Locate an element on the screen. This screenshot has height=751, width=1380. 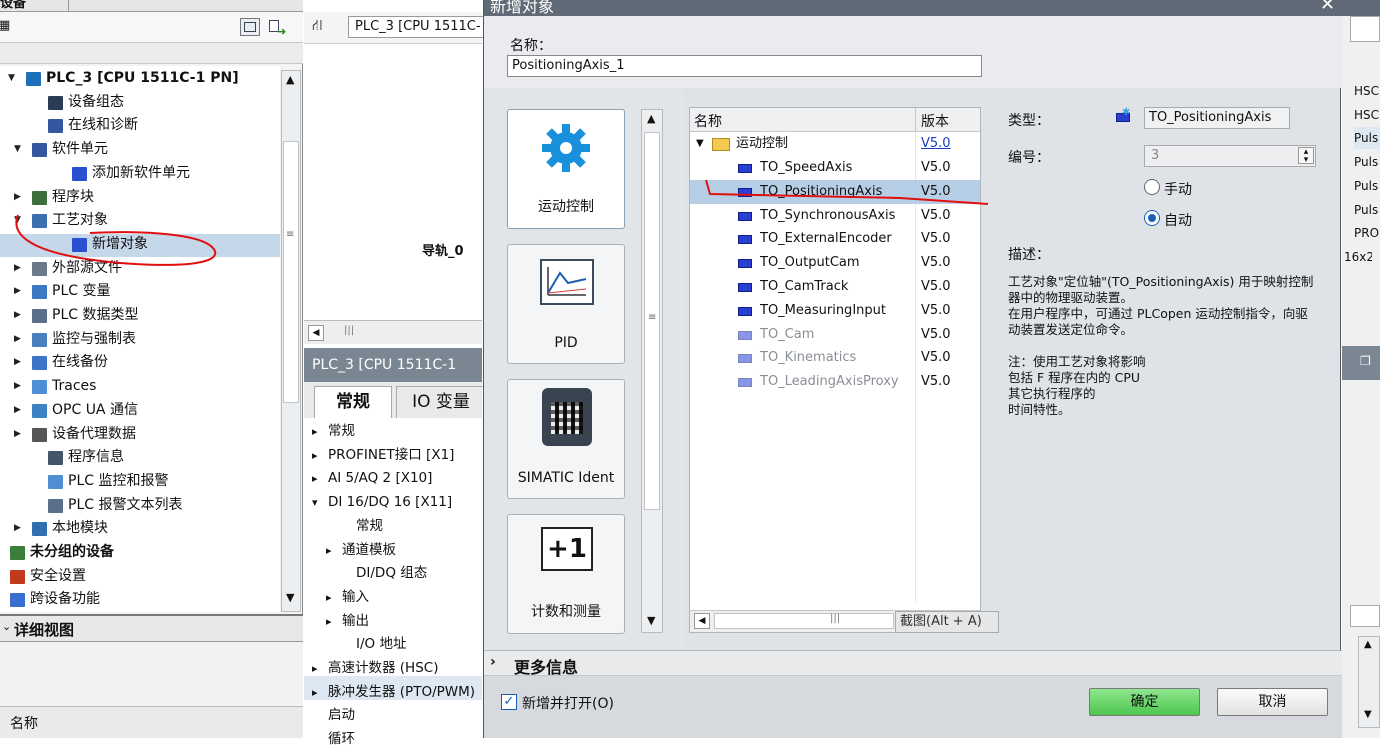
right-list-item: 16x2 is located at coordinates (1358, 257).